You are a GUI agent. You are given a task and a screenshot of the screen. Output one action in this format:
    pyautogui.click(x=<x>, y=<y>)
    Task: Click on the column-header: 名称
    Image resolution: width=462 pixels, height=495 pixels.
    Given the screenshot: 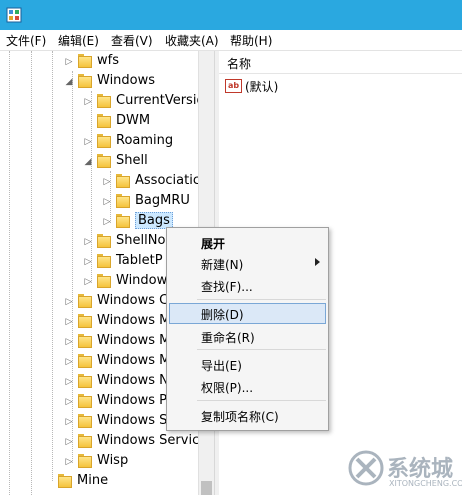 What is the action you would take?
    pyautogui.click(x=340, y=62)
    